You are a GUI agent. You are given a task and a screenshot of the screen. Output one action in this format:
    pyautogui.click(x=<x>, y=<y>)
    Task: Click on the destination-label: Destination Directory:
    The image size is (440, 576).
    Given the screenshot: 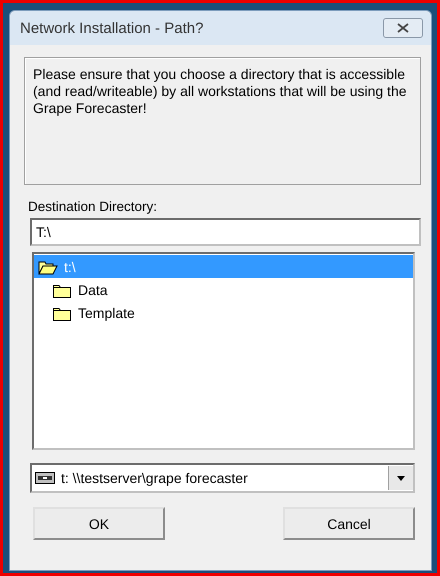 What is the action you would take?
    pyautogui.click(x=93, y=206)
    